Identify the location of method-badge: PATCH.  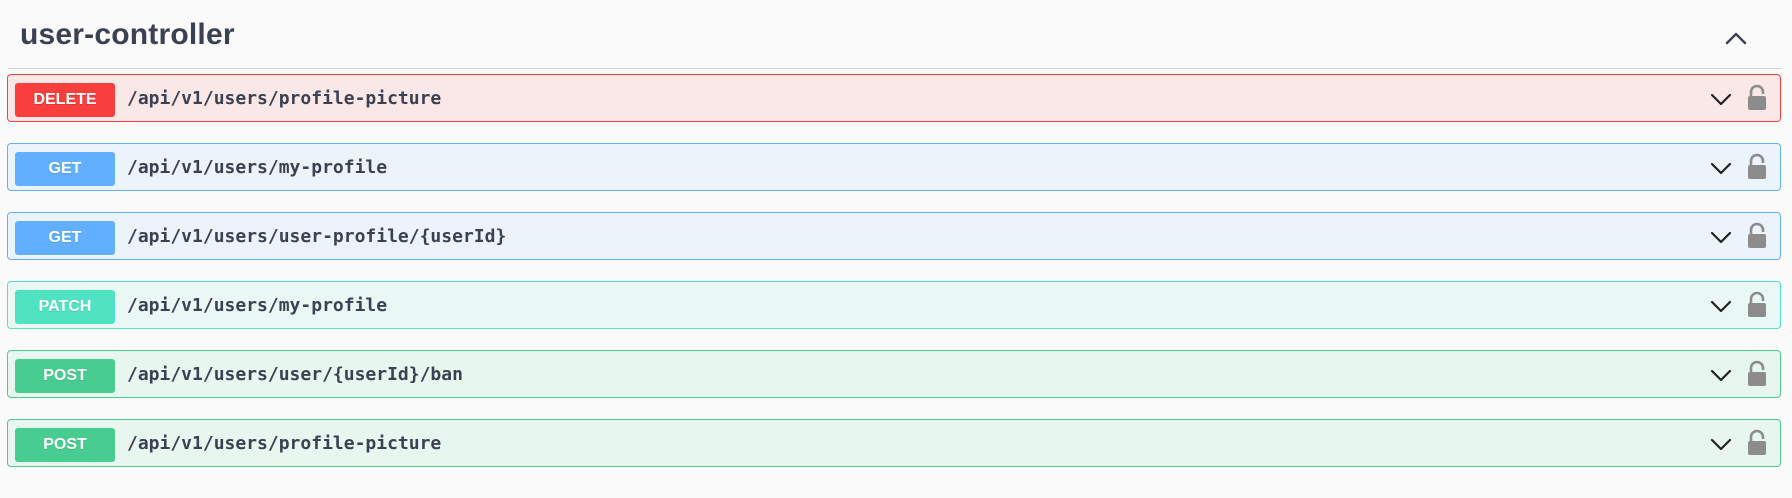
(65, 307).